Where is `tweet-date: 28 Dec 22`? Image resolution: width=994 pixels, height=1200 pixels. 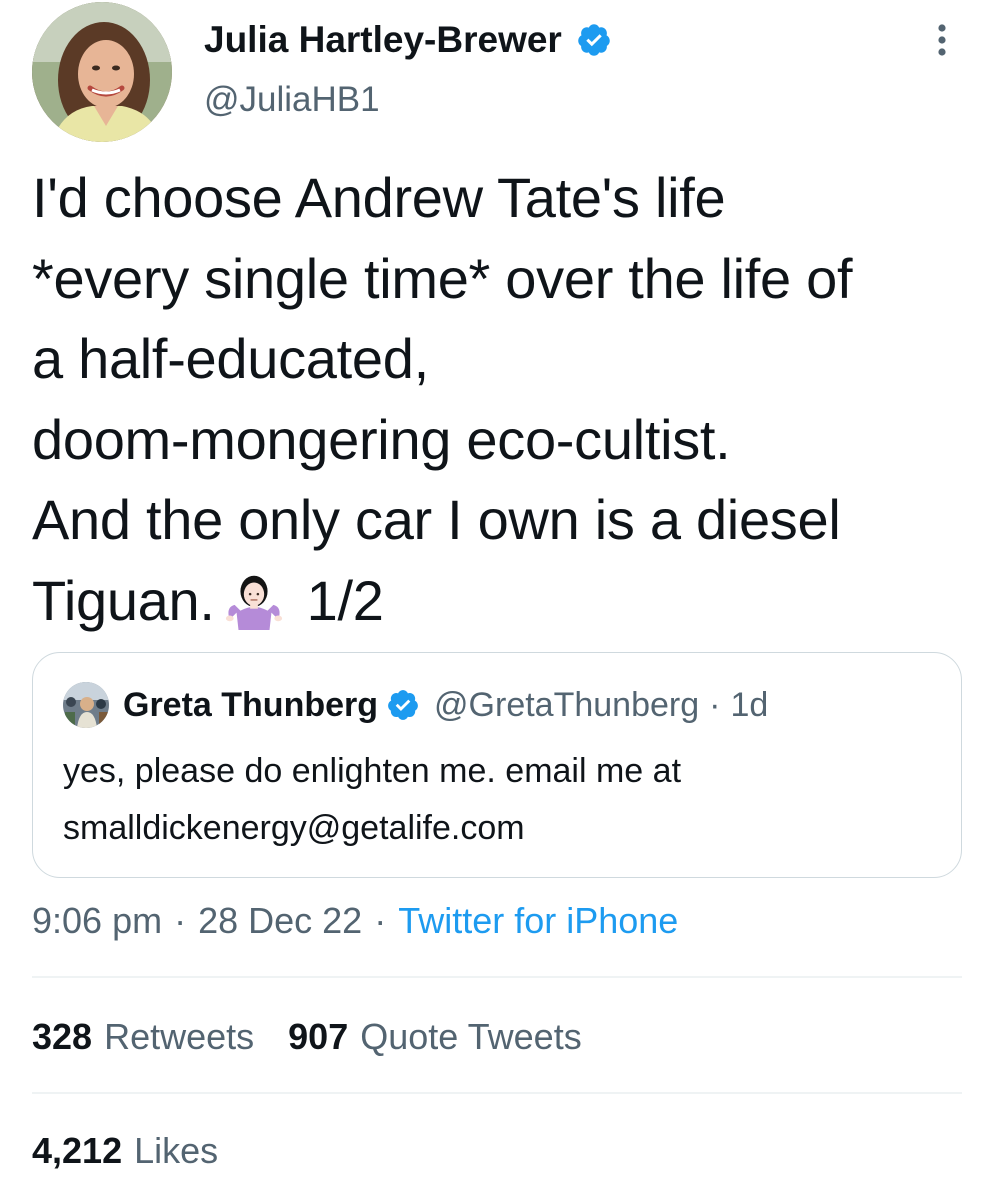 tweet-date: 28 Dec 22 is located at coordinates (280, 921).